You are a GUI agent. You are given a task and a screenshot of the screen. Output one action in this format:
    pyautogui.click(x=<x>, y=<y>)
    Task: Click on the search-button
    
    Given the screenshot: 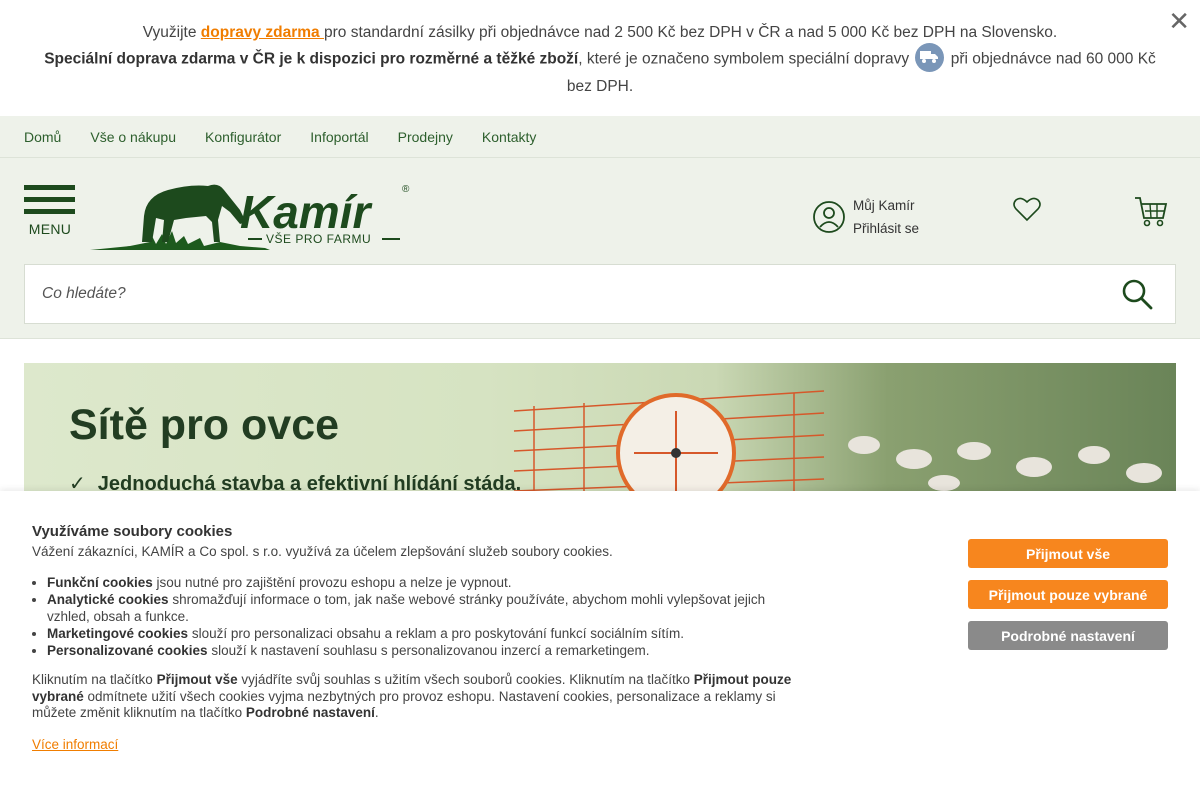 What is the action you would take?
    pyautogui.click(x=1137, y=296)
    